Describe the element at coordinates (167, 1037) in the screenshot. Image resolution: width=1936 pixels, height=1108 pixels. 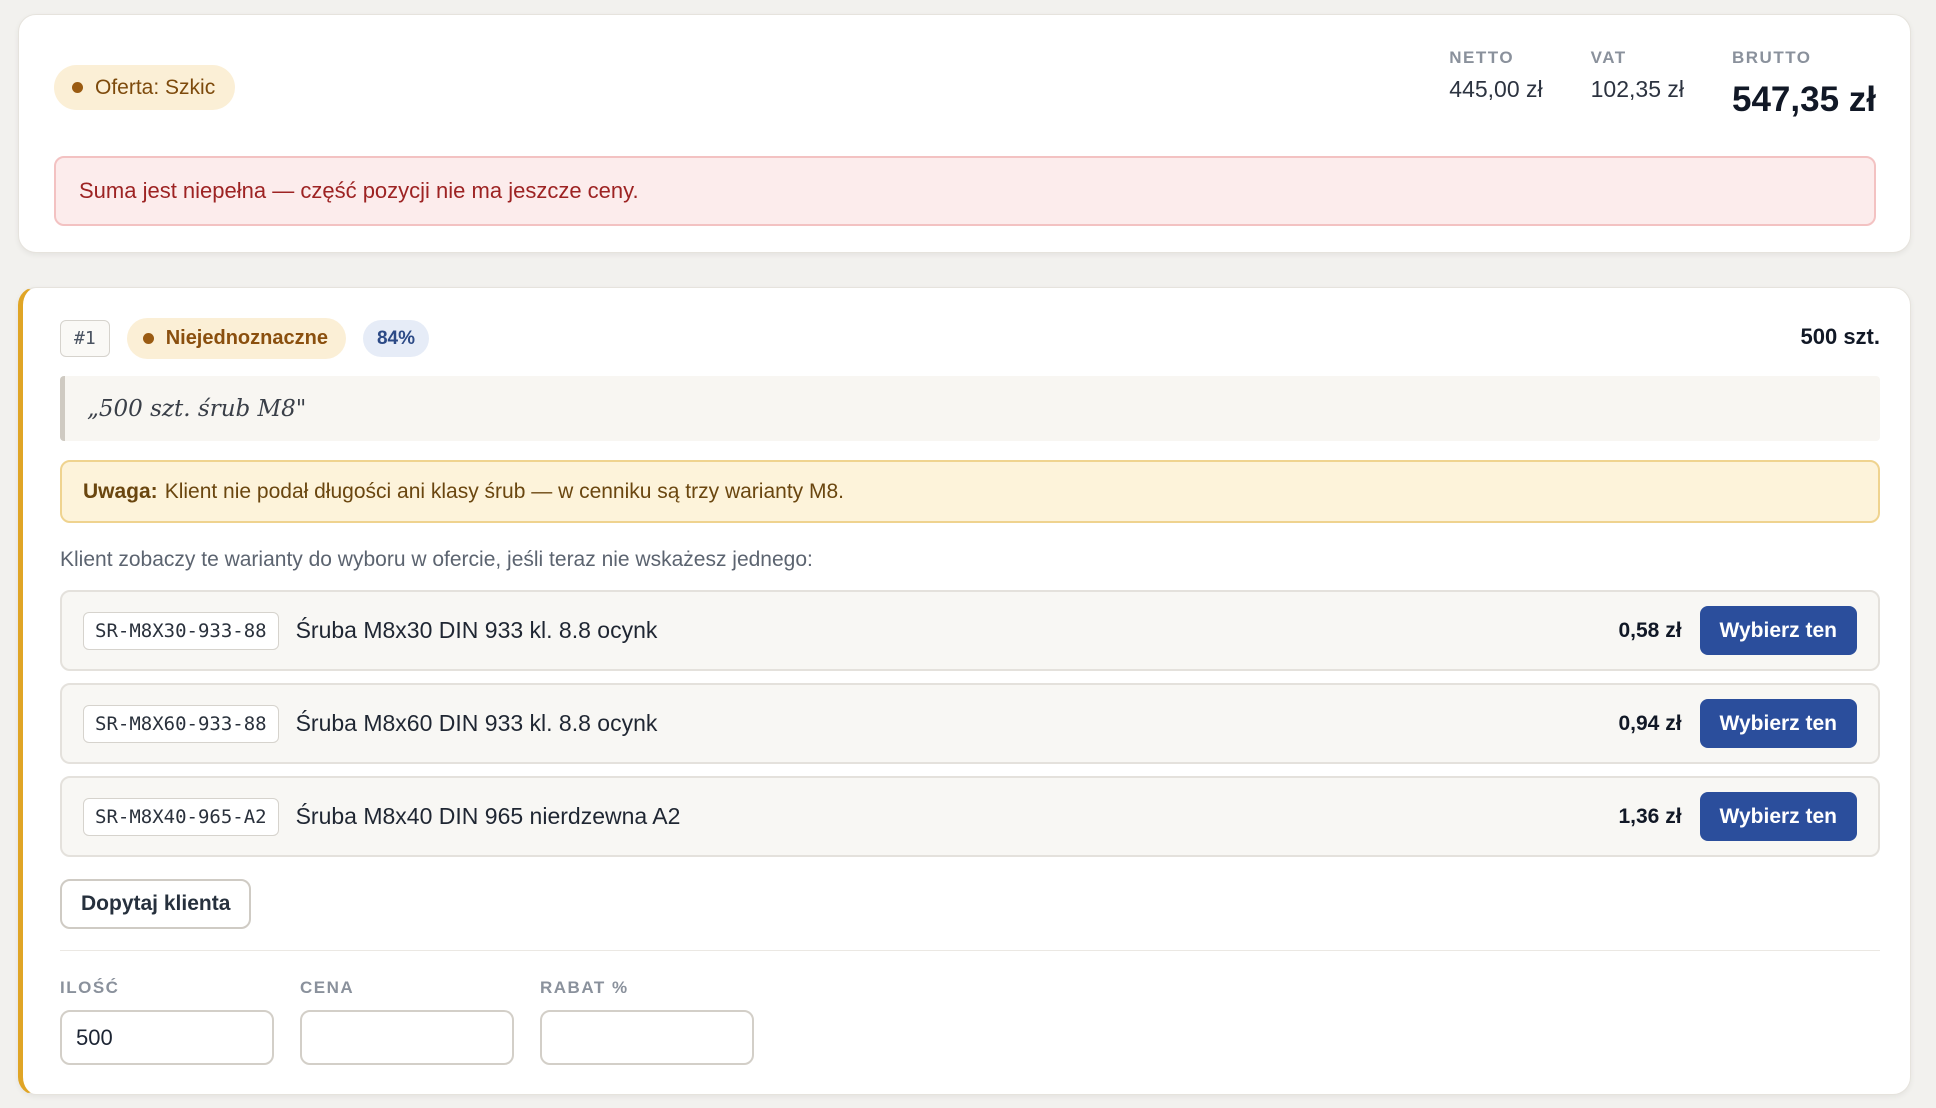
I see `quantity-input` at that location.